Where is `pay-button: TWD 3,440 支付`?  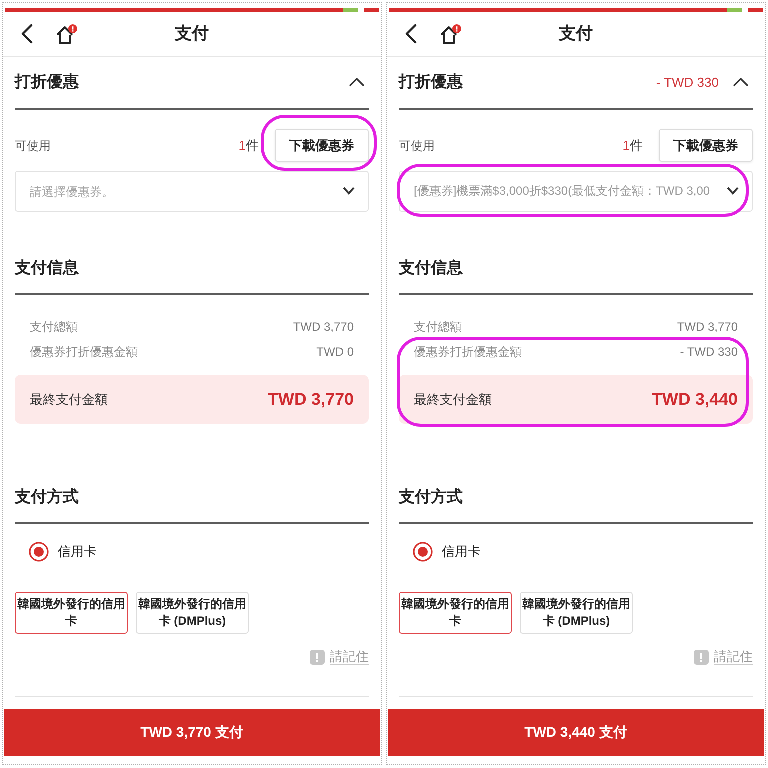 pay-button: TWD 3,440 支付 is located at coordinates (576, 732).